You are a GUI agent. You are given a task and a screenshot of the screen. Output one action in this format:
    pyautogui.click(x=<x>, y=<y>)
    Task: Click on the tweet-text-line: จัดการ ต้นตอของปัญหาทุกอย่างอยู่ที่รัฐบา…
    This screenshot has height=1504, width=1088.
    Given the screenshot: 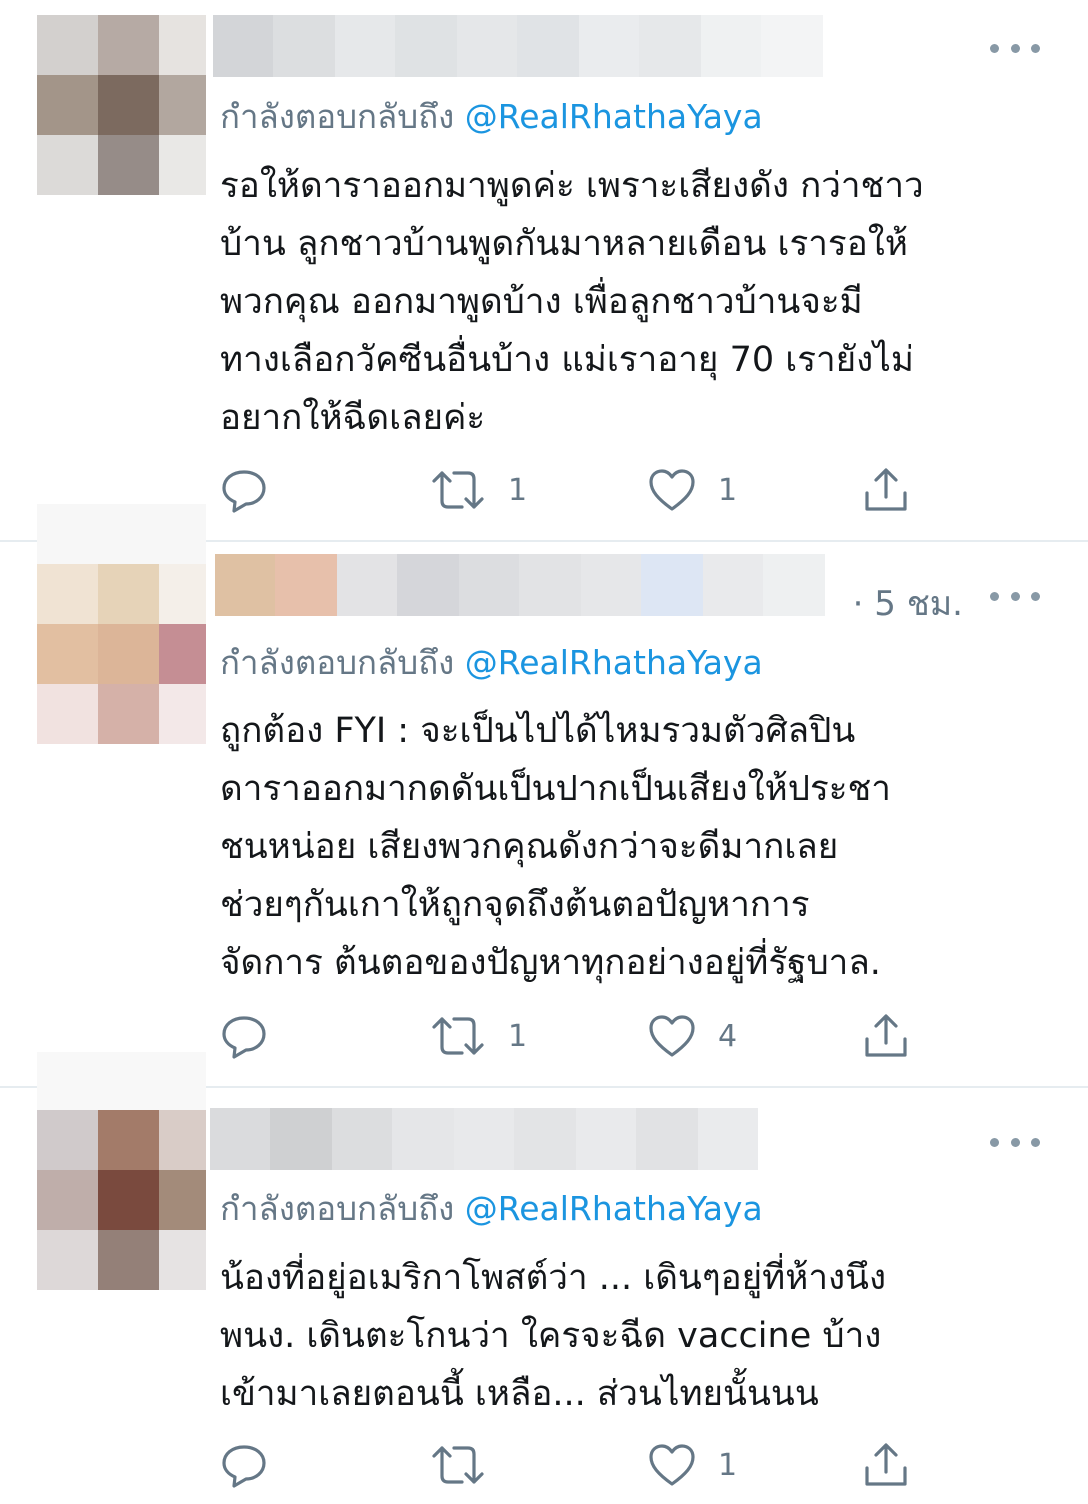 What is the action you would take?
    pyautogui.click(x=550, y=963)
    